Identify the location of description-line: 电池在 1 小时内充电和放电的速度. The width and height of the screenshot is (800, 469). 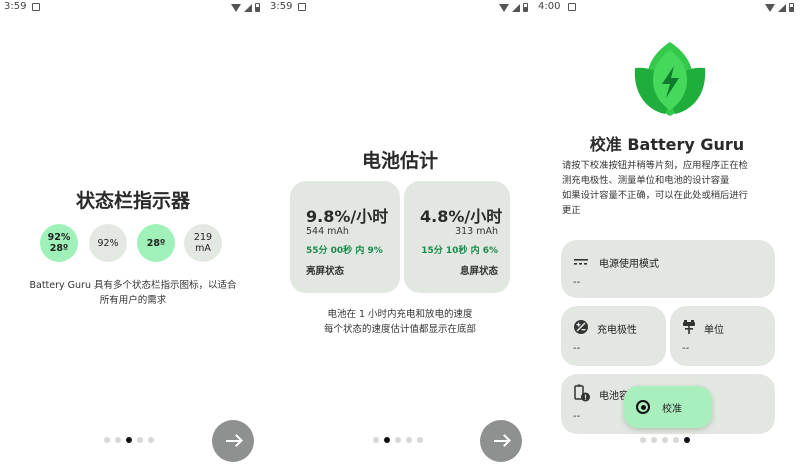
(400, 314).